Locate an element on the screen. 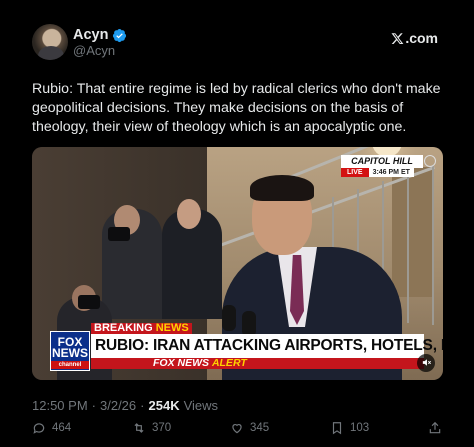 The height and width of the screenshot is (447, 474). views-label: Views is located at coordinates (201, 405).